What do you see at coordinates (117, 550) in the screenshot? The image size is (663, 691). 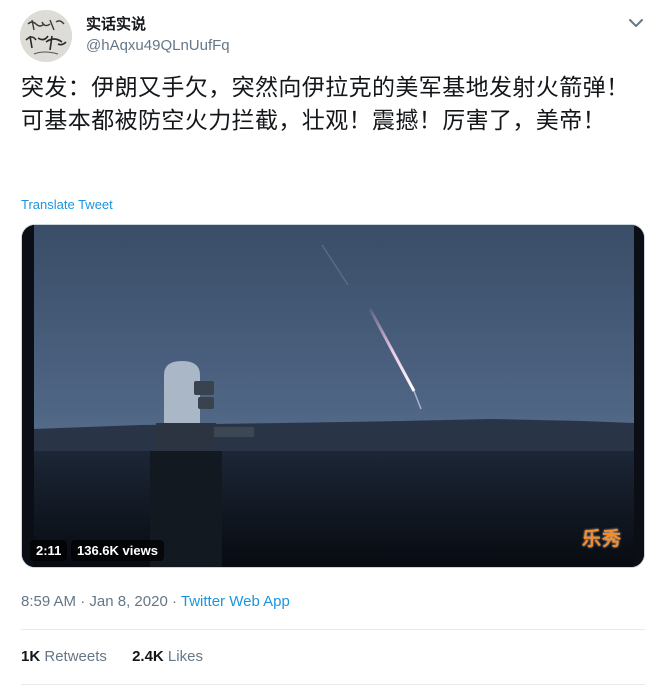 I see `video-views-badge: 136.6K views` at bounding box center [117, 550].